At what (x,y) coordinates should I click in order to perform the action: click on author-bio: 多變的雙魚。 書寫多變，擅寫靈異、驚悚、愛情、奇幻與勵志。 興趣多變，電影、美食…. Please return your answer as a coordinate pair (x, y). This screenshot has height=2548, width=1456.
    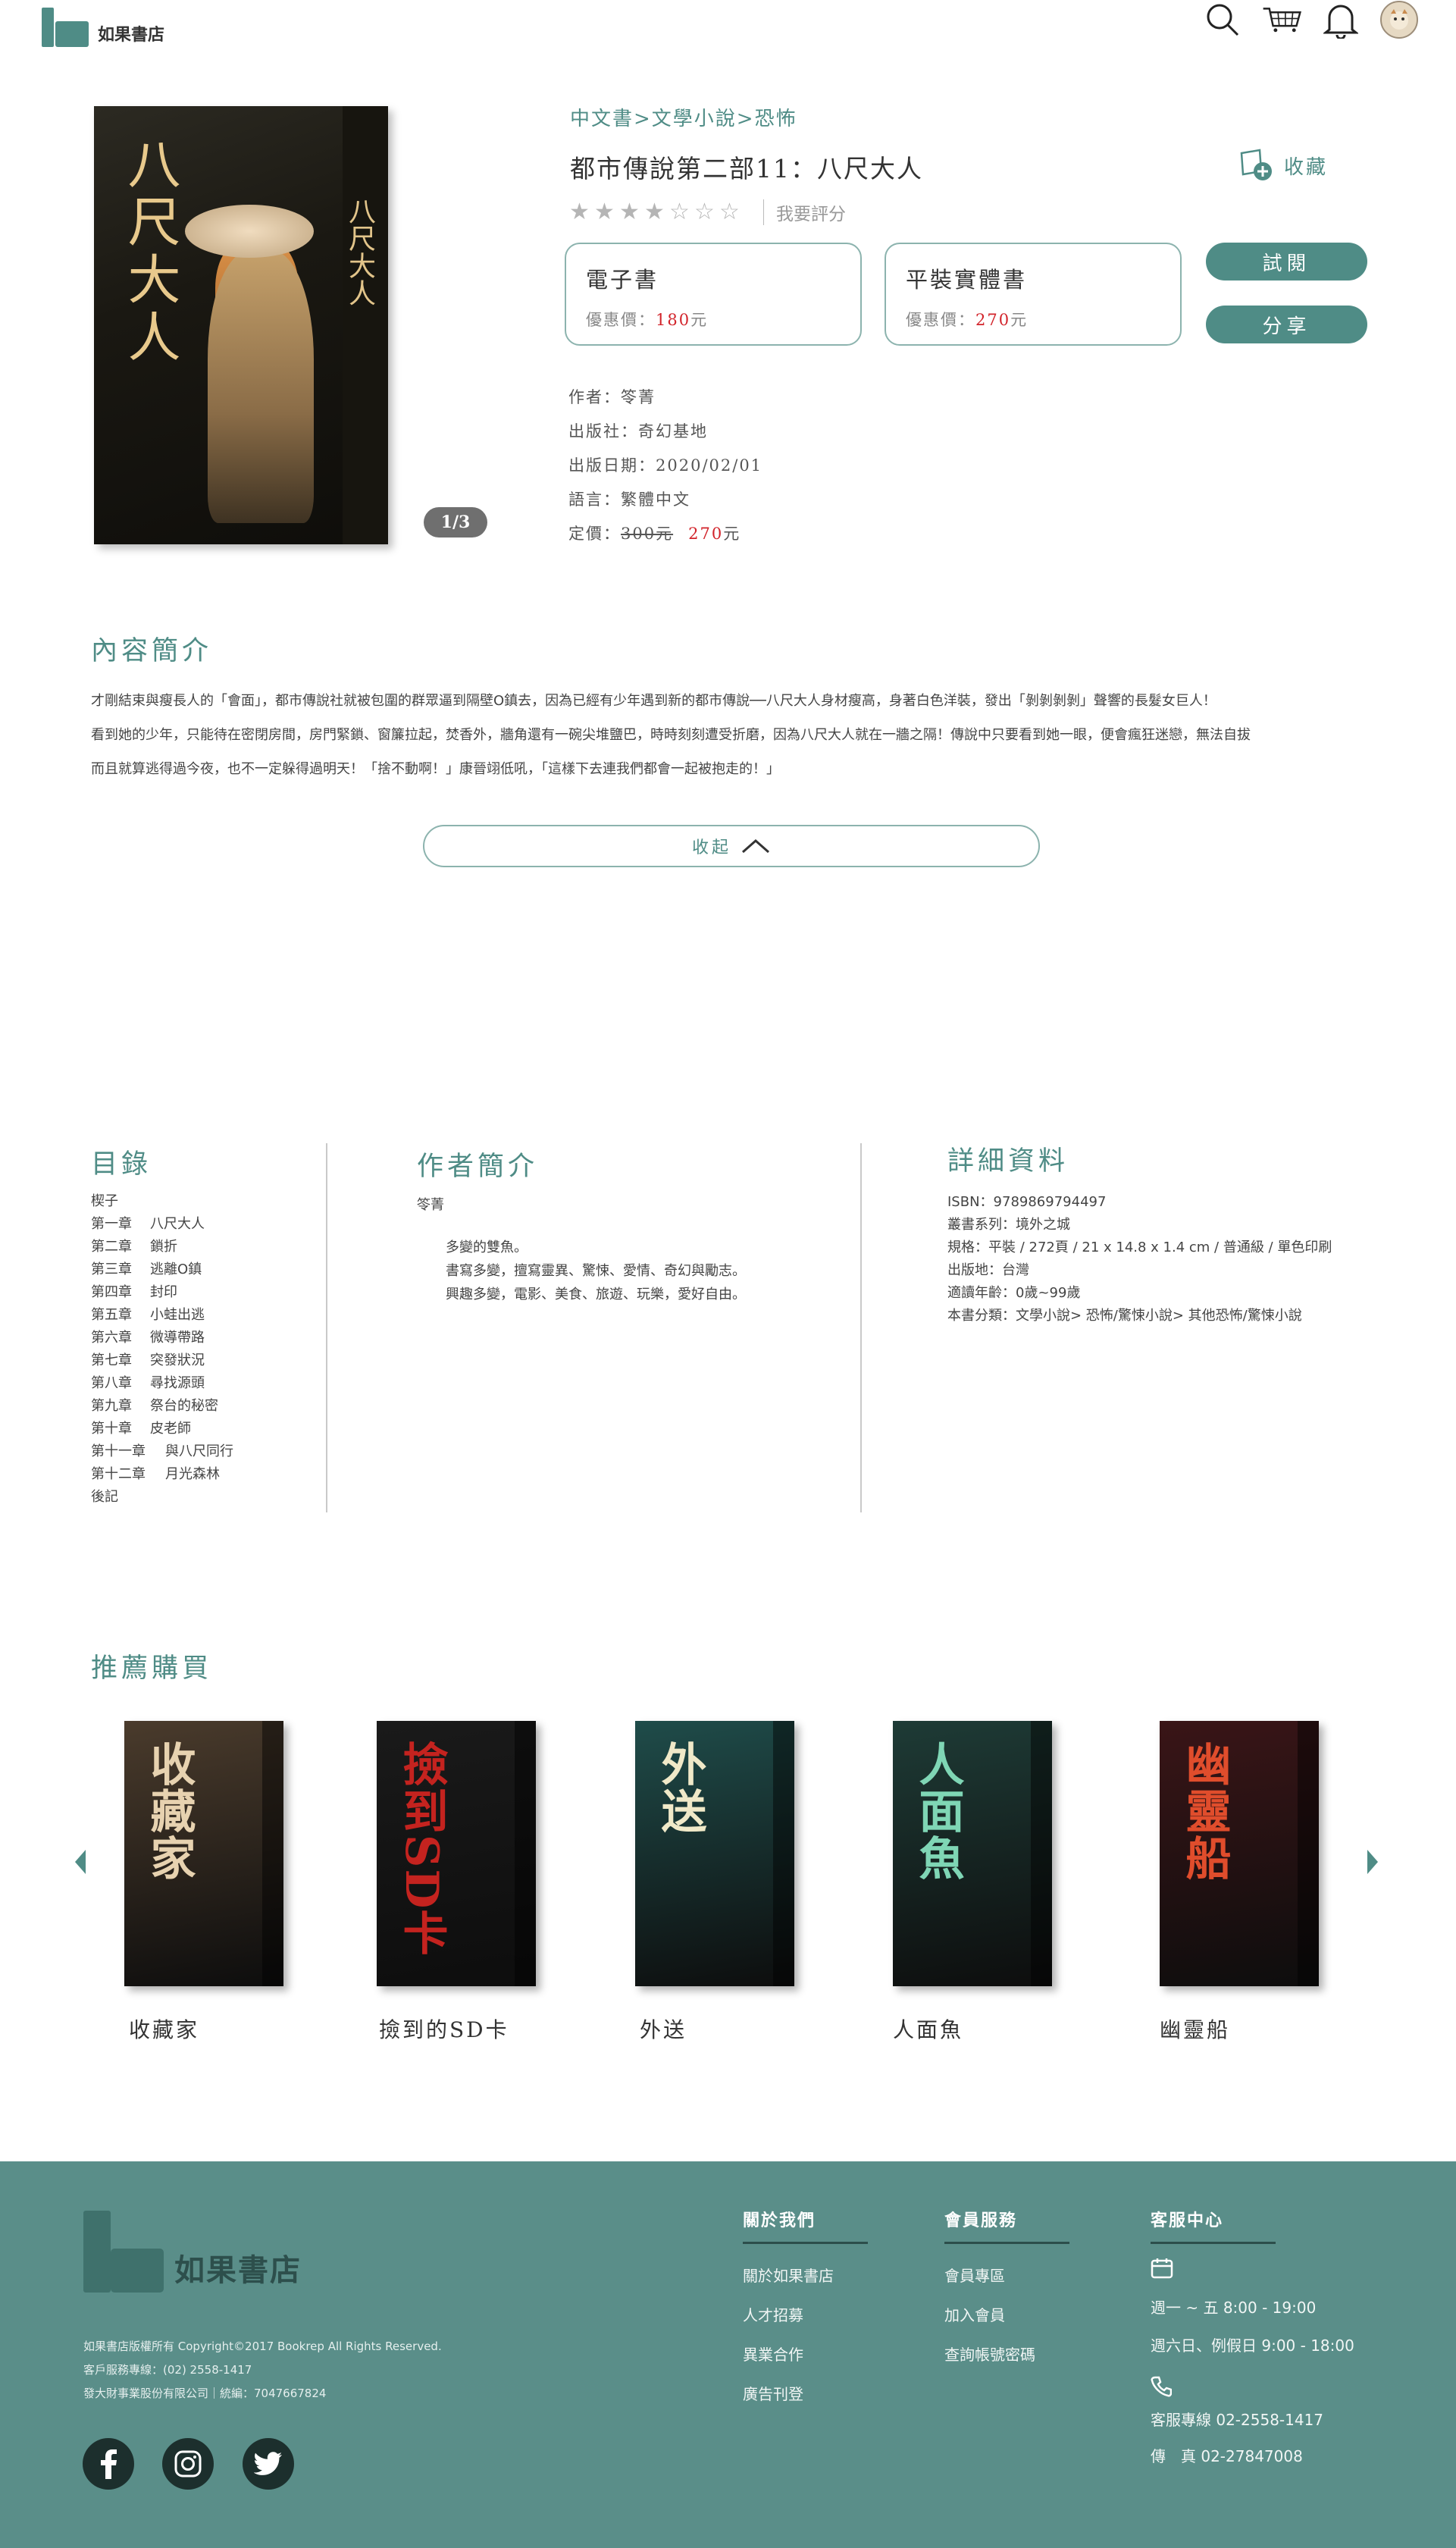
    Looking at the image, I should click on (596, 1271).